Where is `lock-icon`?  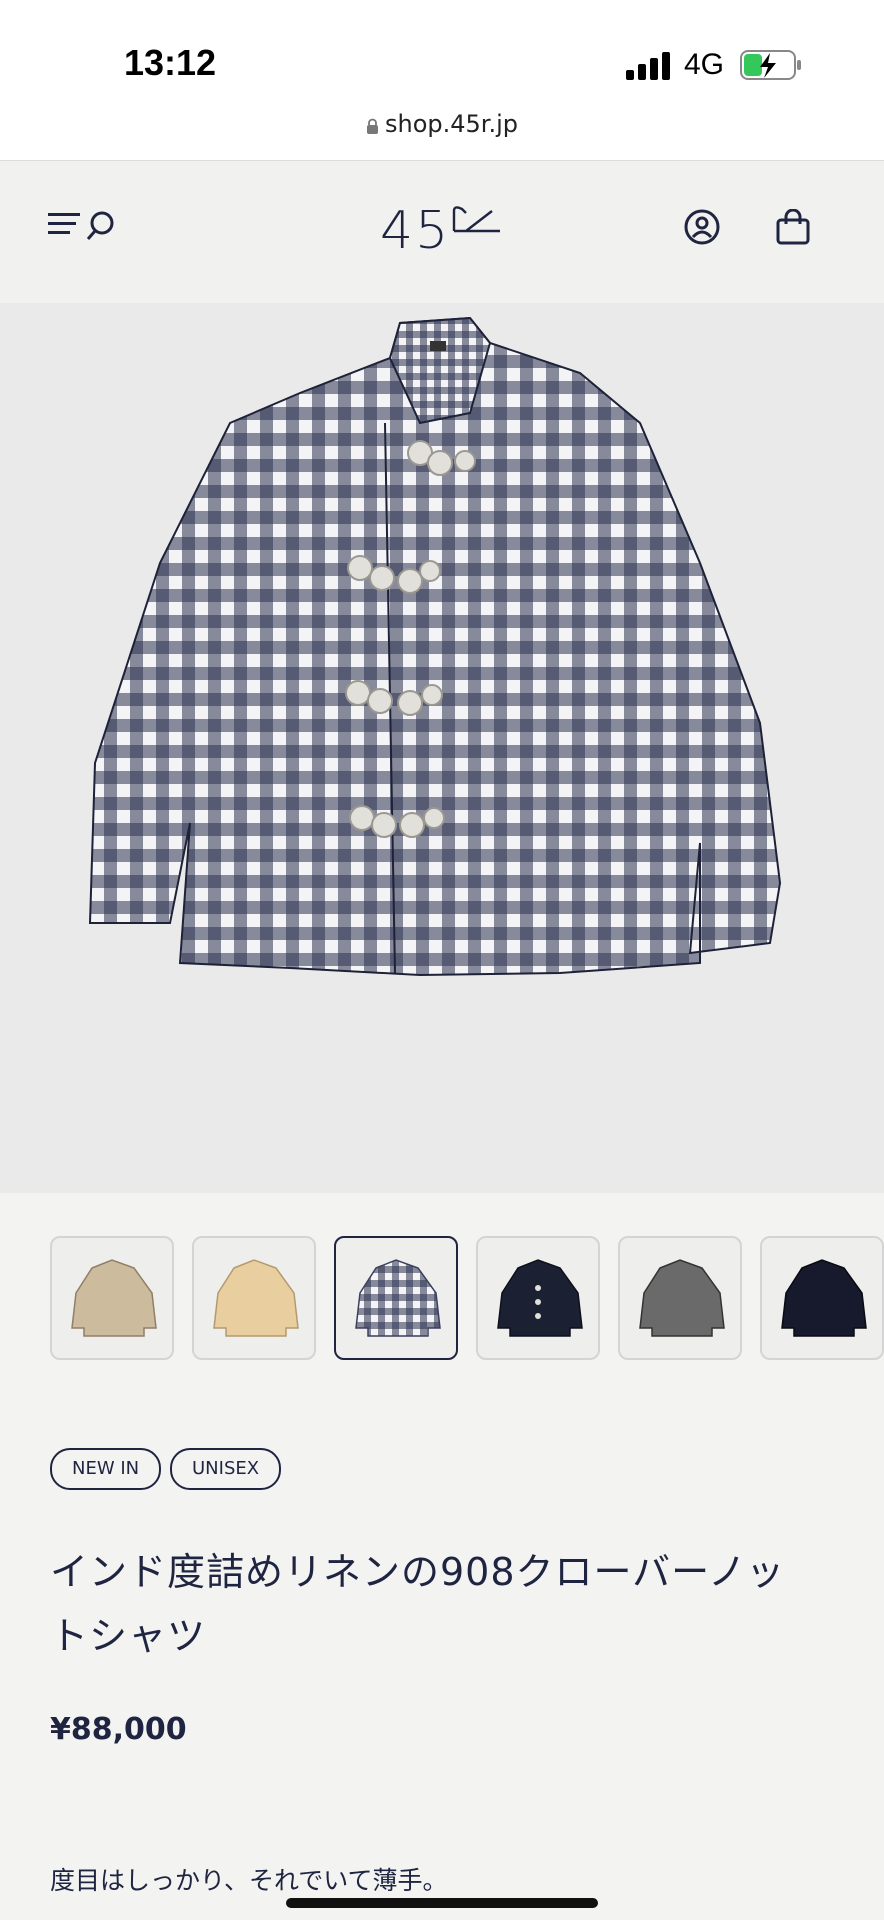 lock-icon is located at coordinates (372, 126).